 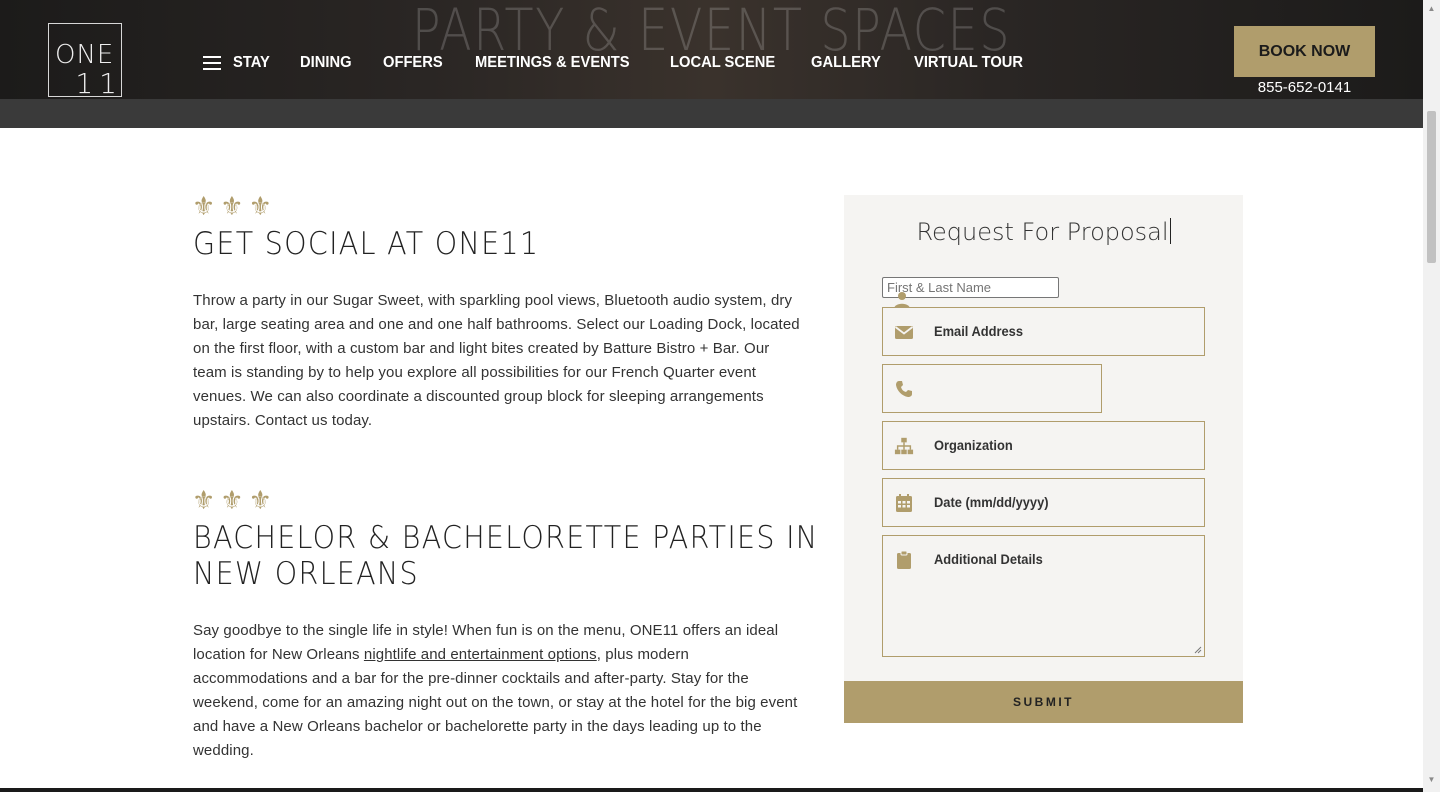 What do you see at coordinates (988, 559) in the screenshot?
I see `details-label: Additional Details` at bounding box center [988, 559].